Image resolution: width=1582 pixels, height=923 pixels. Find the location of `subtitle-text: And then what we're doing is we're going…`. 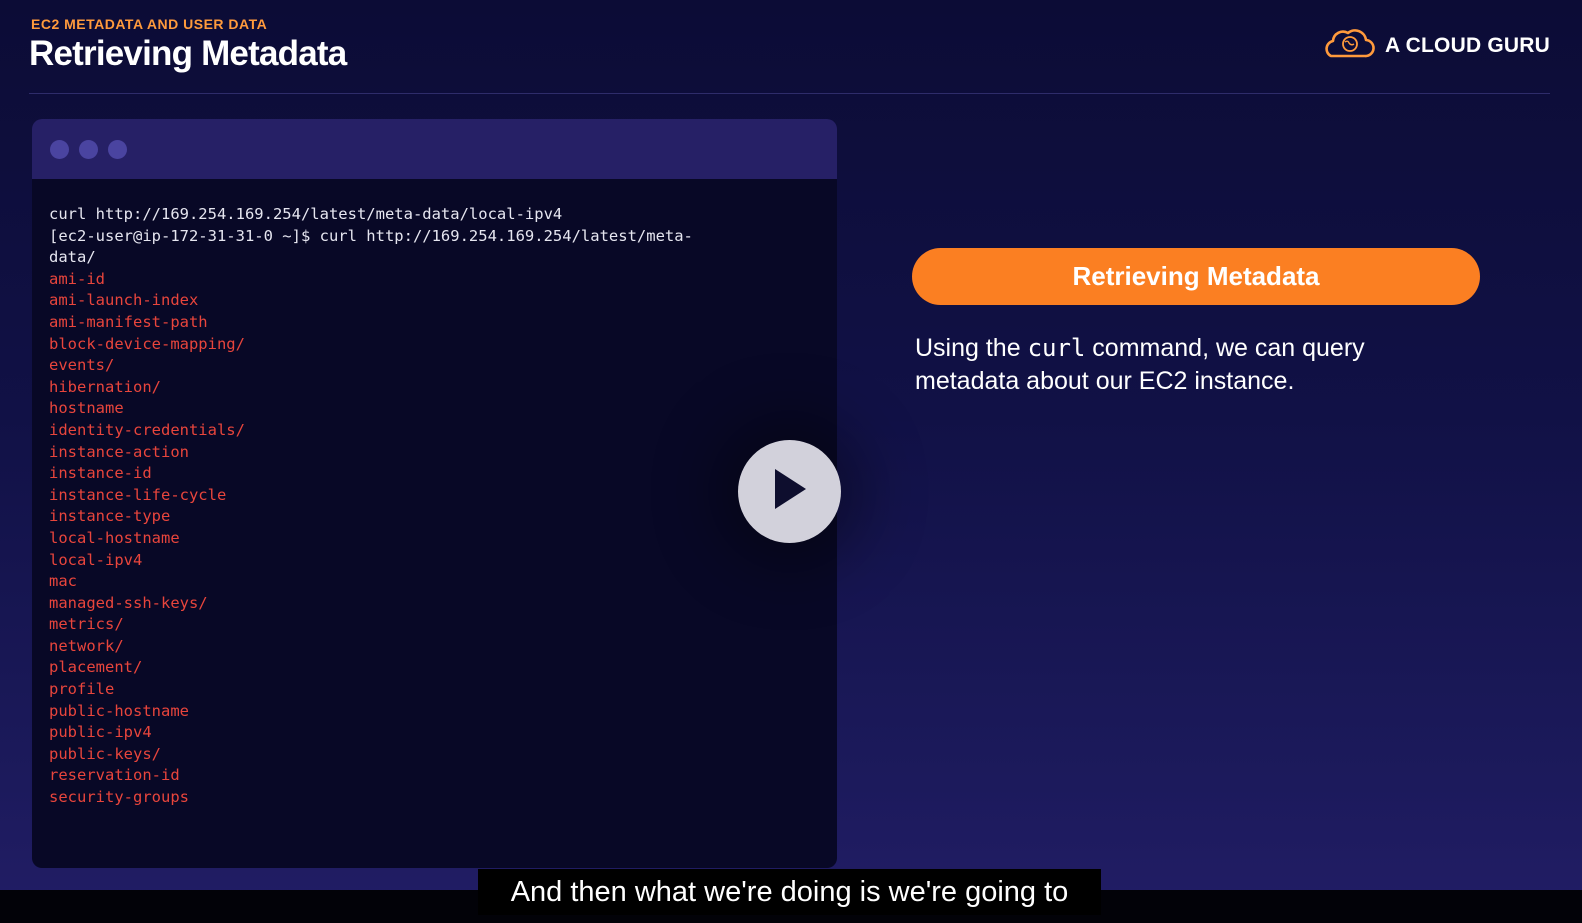

subtitle-text: And then what we're doing is we're going… is located at coordinates (789, 891).